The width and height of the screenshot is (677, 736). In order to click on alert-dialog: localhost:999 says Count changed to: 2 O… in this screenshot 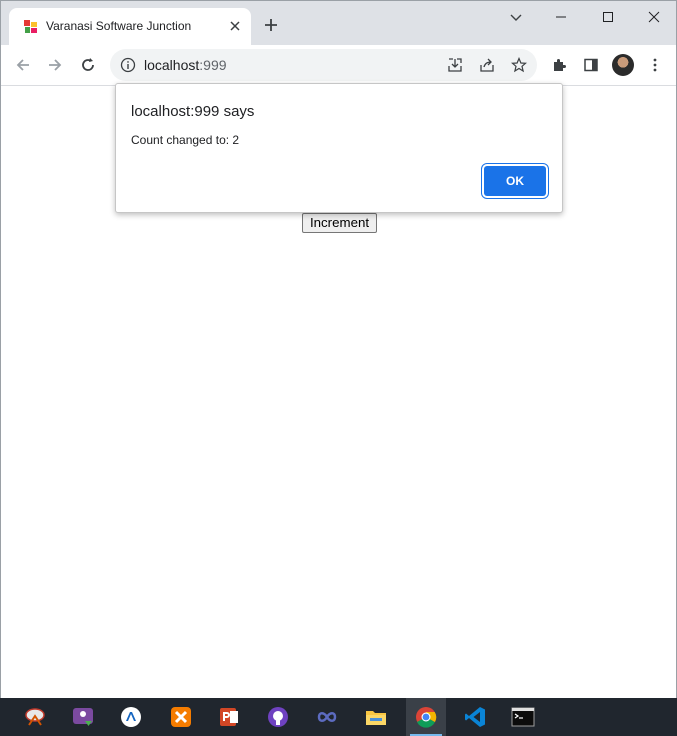, I will do `click(339, 148)`.